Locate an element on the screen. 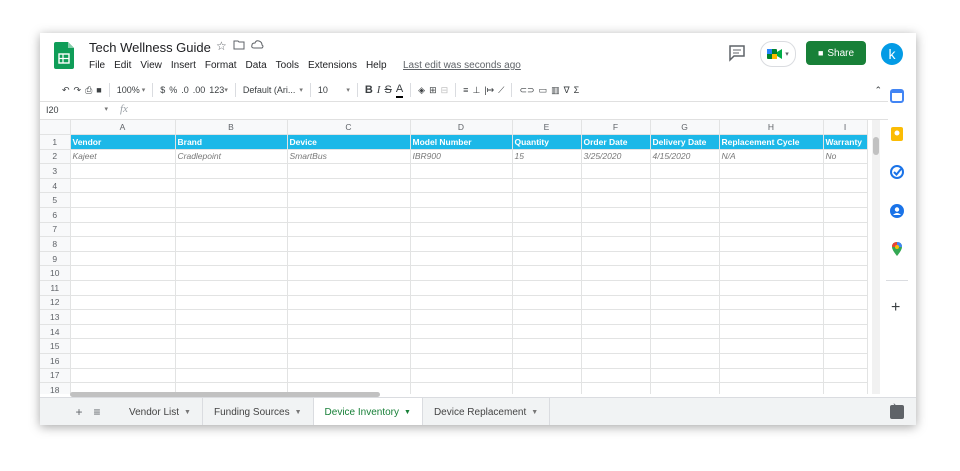 This screenshot has height=471, width=960. maps-icon is located at coordinates (897, 249).